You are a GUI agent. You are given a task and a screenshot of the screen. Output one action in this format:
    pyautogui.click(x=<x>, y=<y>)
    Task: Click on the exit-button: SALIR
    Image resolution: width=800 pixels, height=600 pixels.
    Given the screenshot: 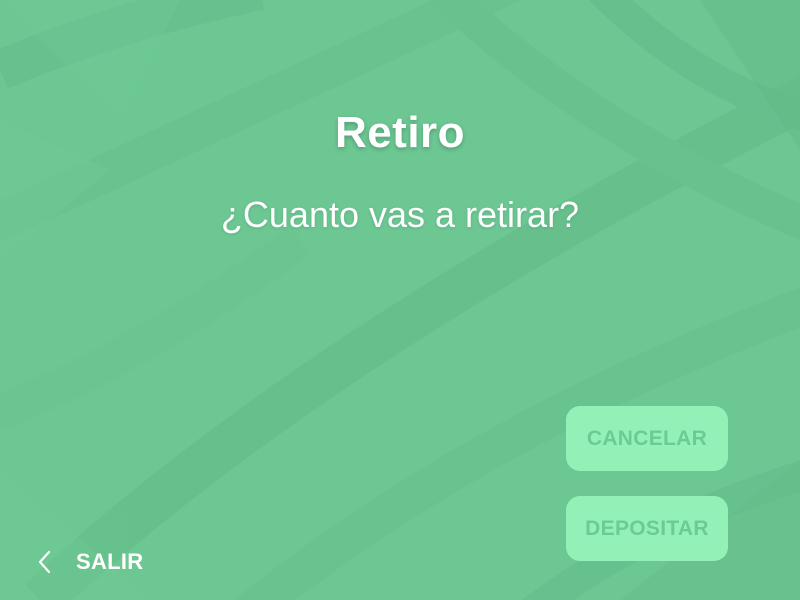 What is the action you would take?
    pyautogui.click(x=90, y=562)
    